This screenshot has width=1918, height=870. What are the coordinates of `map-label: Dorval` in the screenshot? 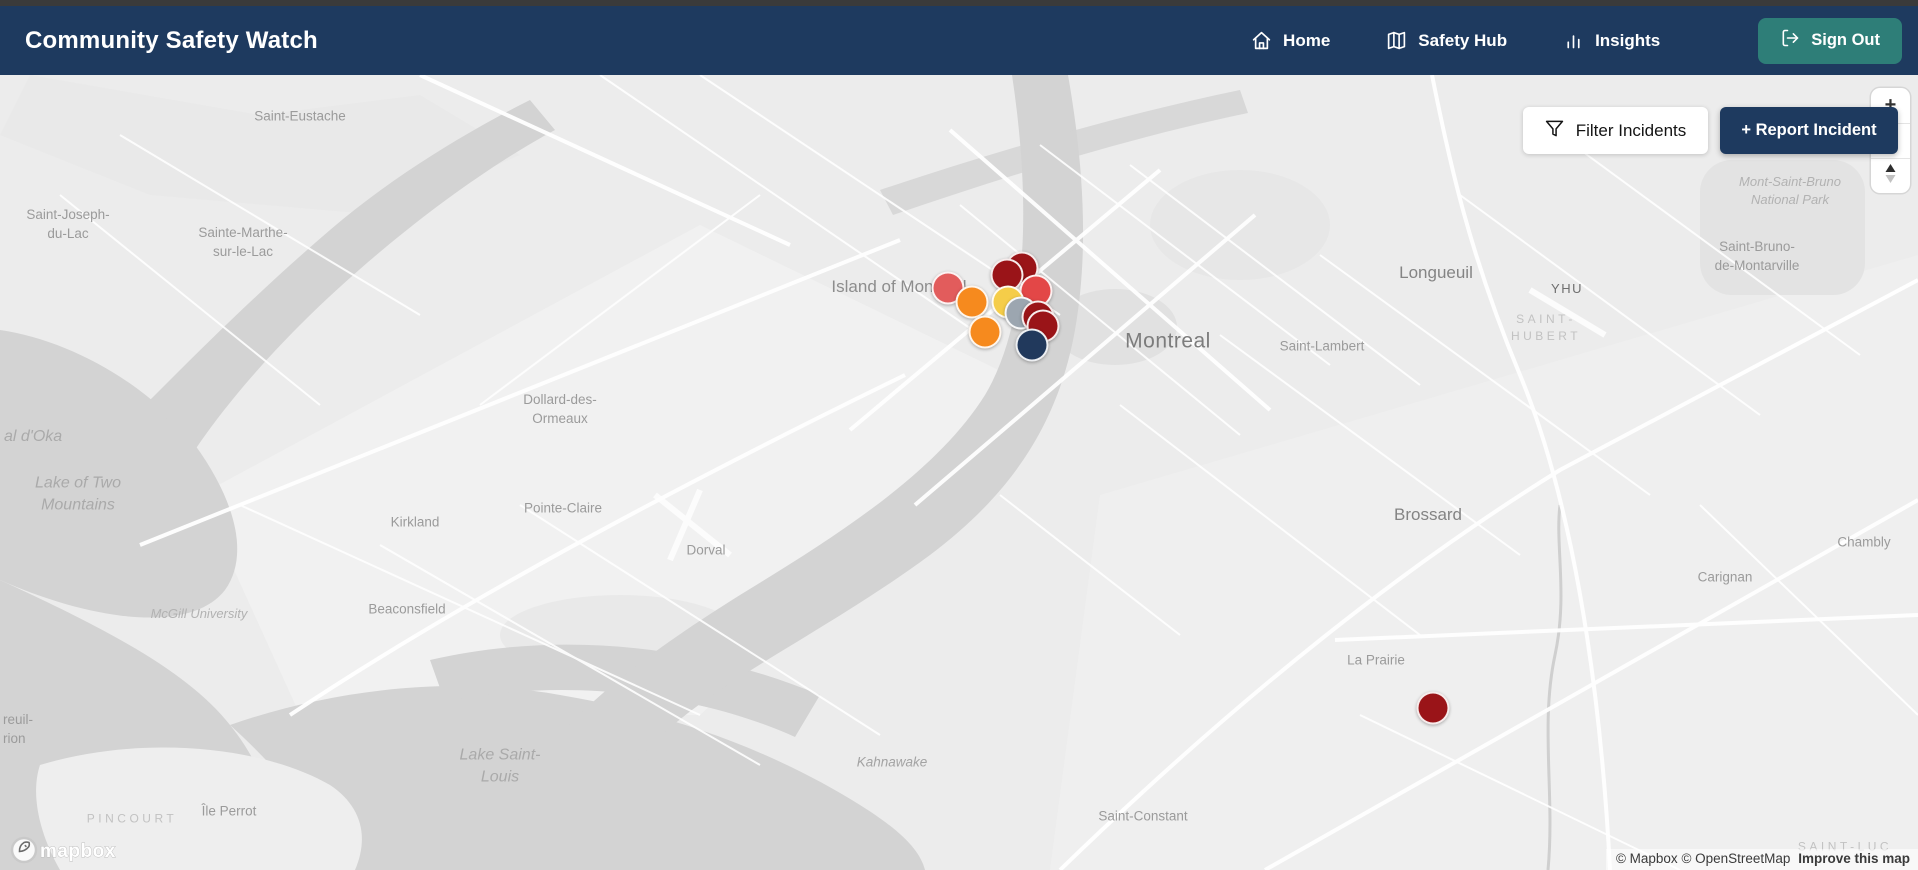 It's located at (706, 550).